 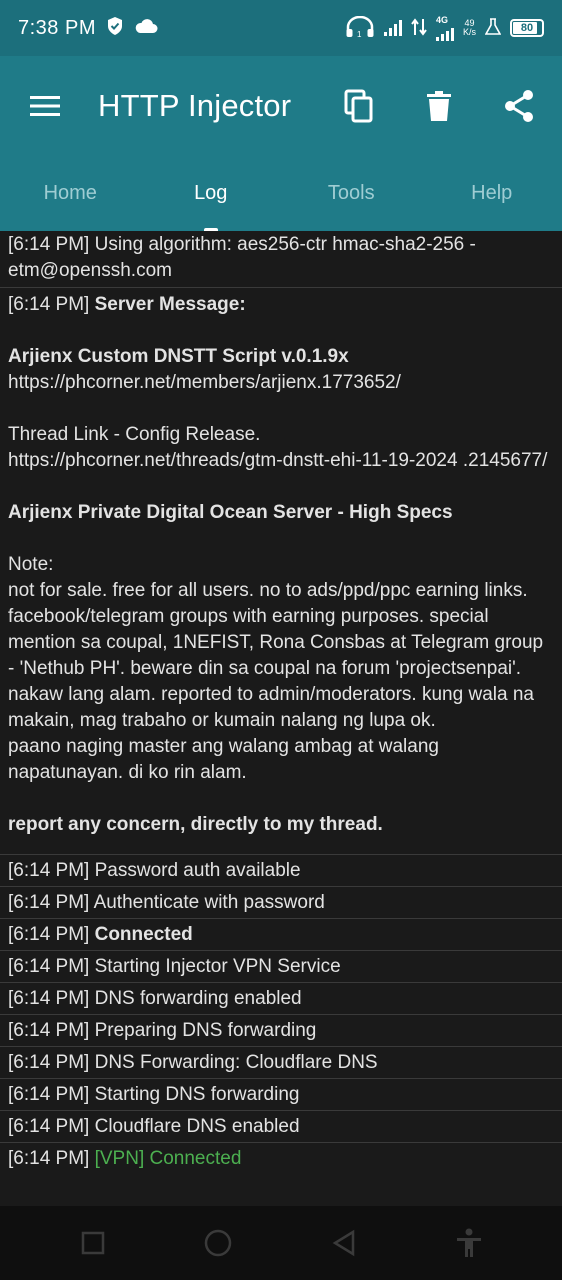 I want to click on log-entry: [6:14 PM] DNS Forwarding: Cloudflare DNS, so click(x=281, y=1063).